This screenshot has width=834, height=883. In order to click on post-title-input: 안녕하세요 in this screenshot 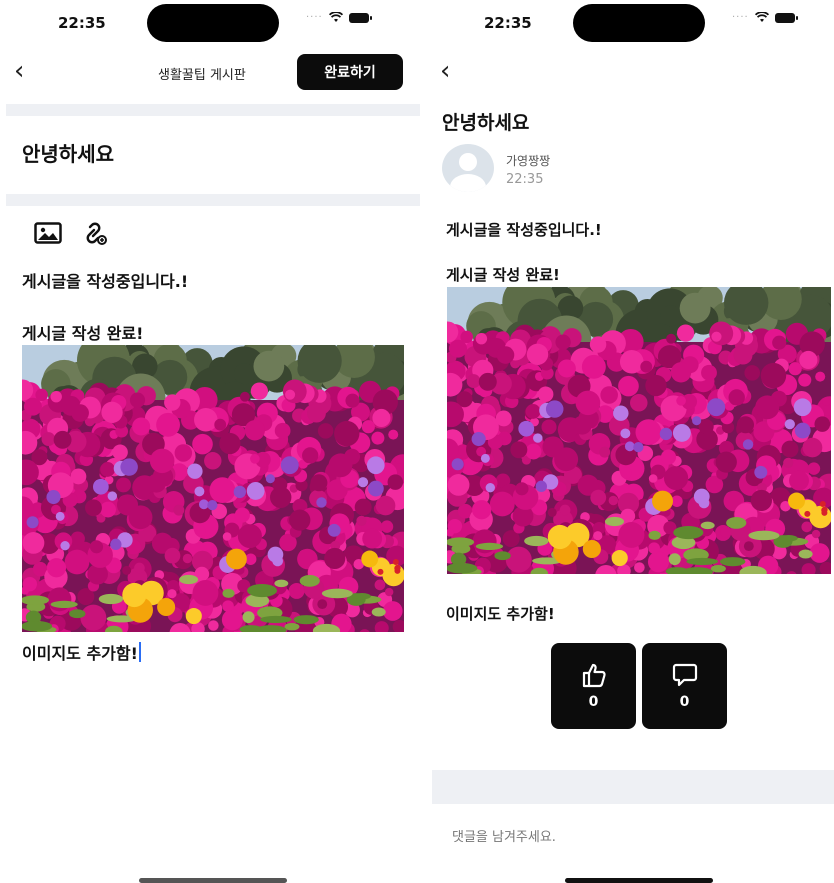, I will do `click(68, 152)`.